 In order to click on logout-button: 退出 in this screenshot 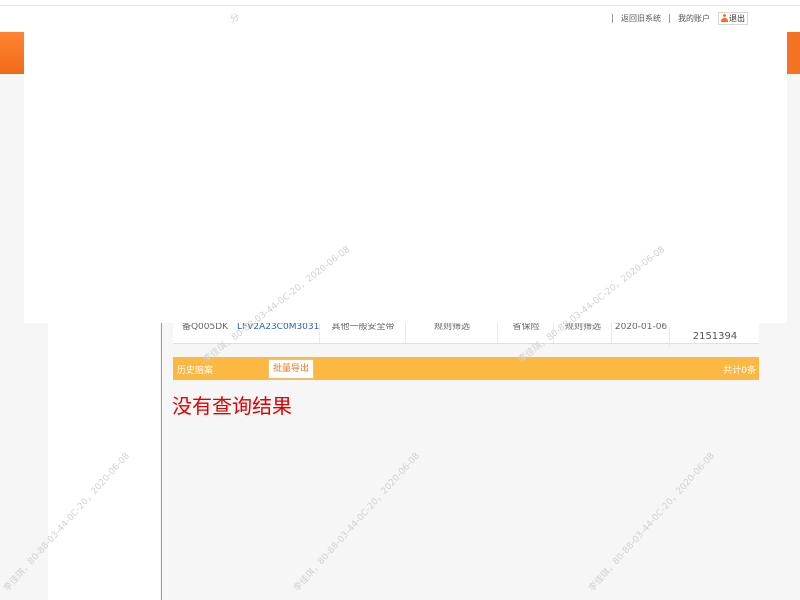, I will do `click(733, 18)`.